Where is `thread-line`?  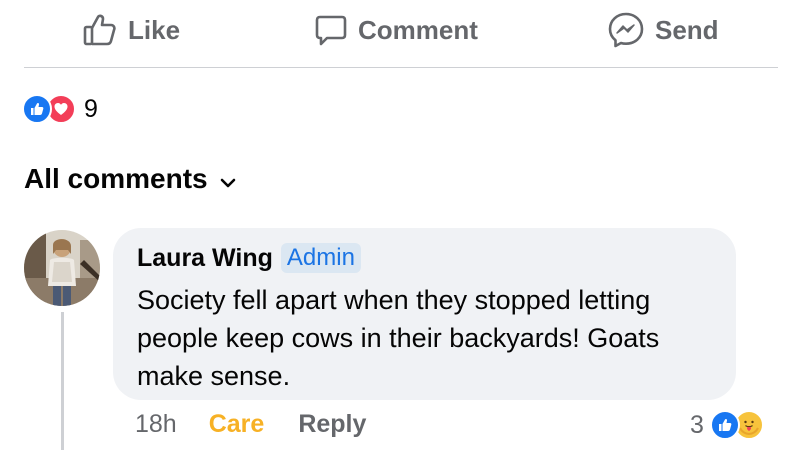 thread-line is located at coordinates (62, 381).